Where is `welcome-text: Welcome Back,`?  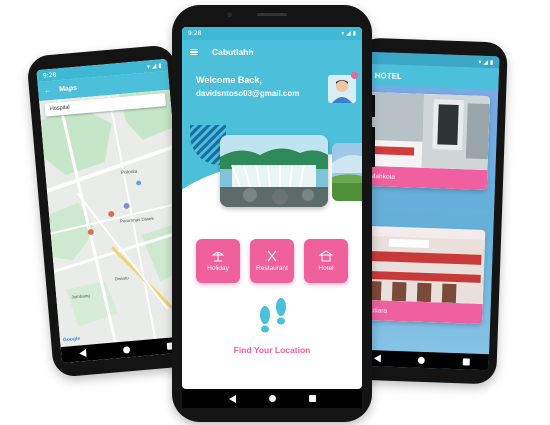
welcome-text: Welcome Back, is located at coordinates (229, 80).